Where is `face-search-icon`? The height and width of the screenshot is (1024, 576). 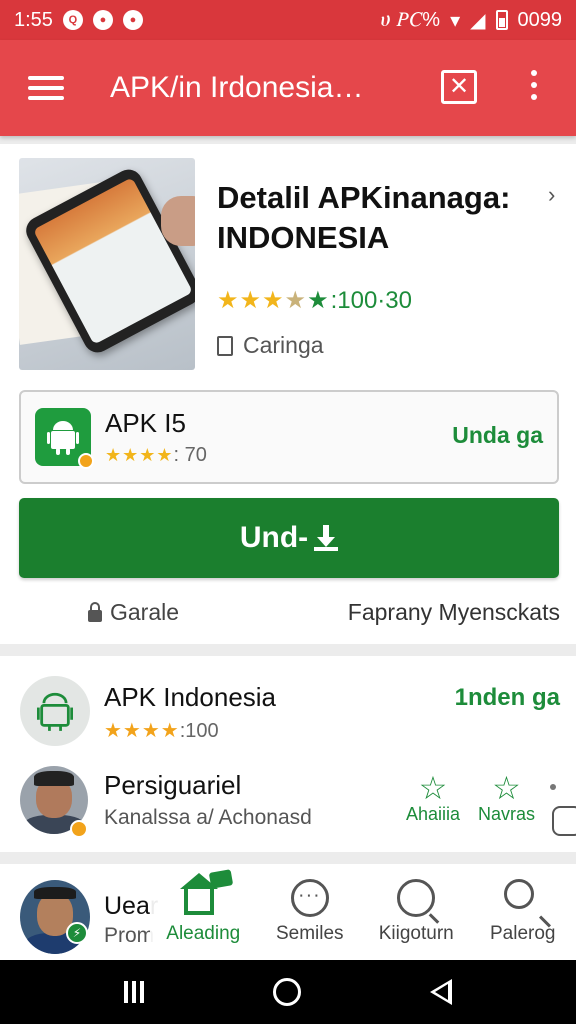
face-search-icon is located at coordinates (416, 898).